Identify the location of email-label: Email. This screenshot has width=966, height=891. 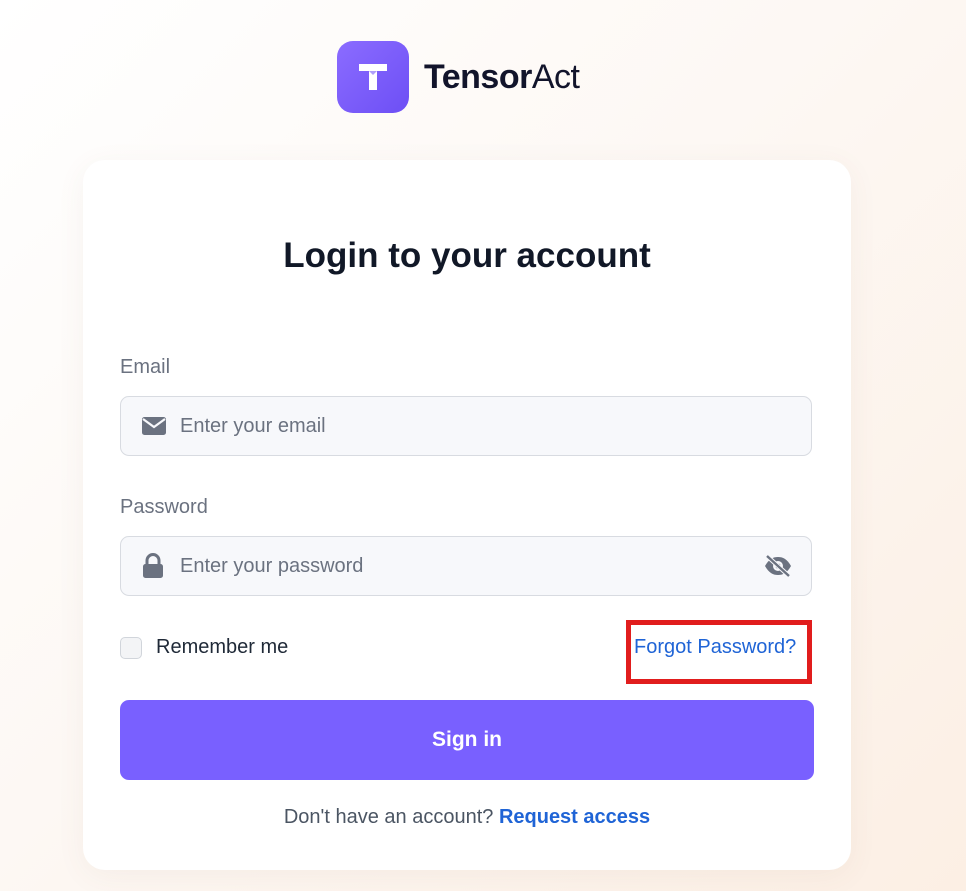
(145, 367).